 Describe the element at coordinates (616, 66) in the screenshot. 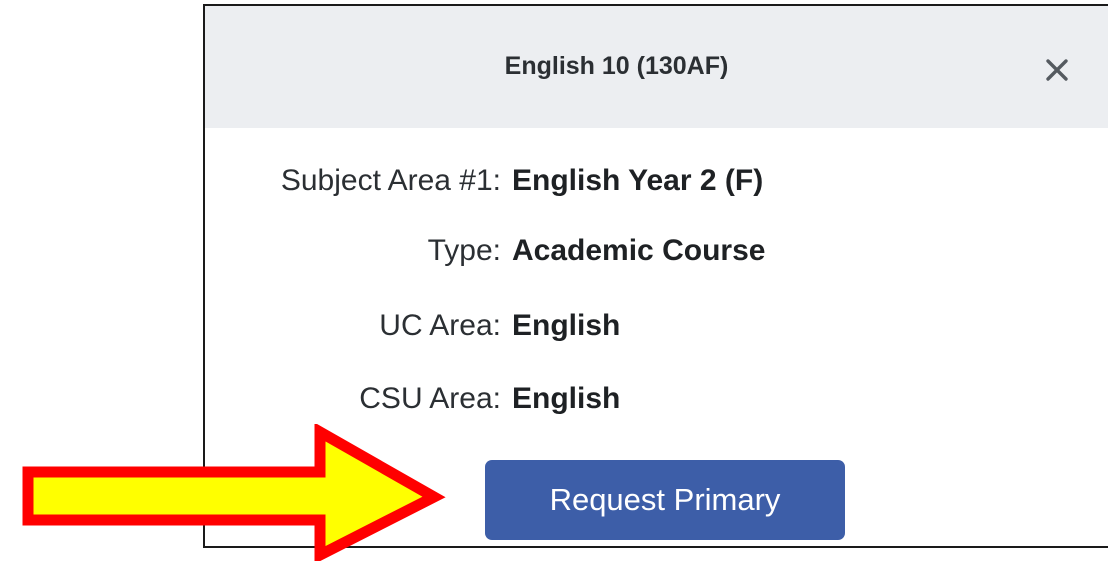

I see `dialog-title: English 10 (130AF)` at that location.